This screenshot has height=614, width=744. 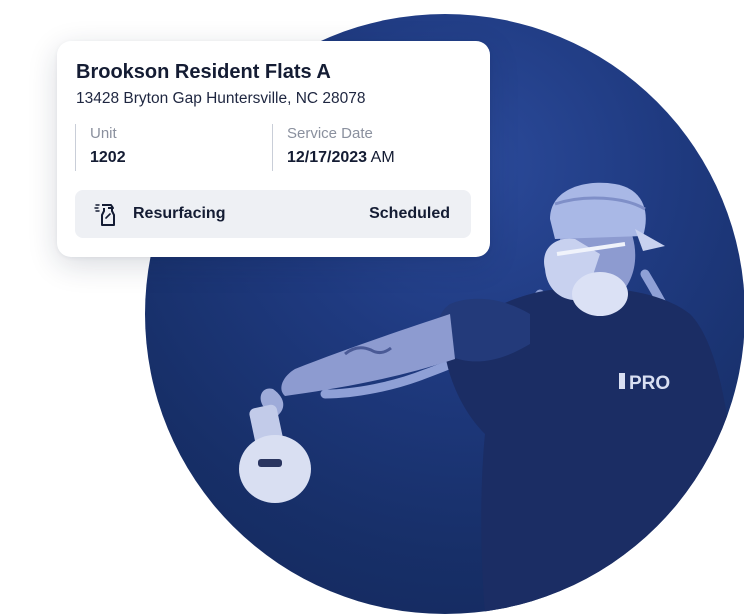 I want to click on unit-value: 1202, so click(x=108, y=158).